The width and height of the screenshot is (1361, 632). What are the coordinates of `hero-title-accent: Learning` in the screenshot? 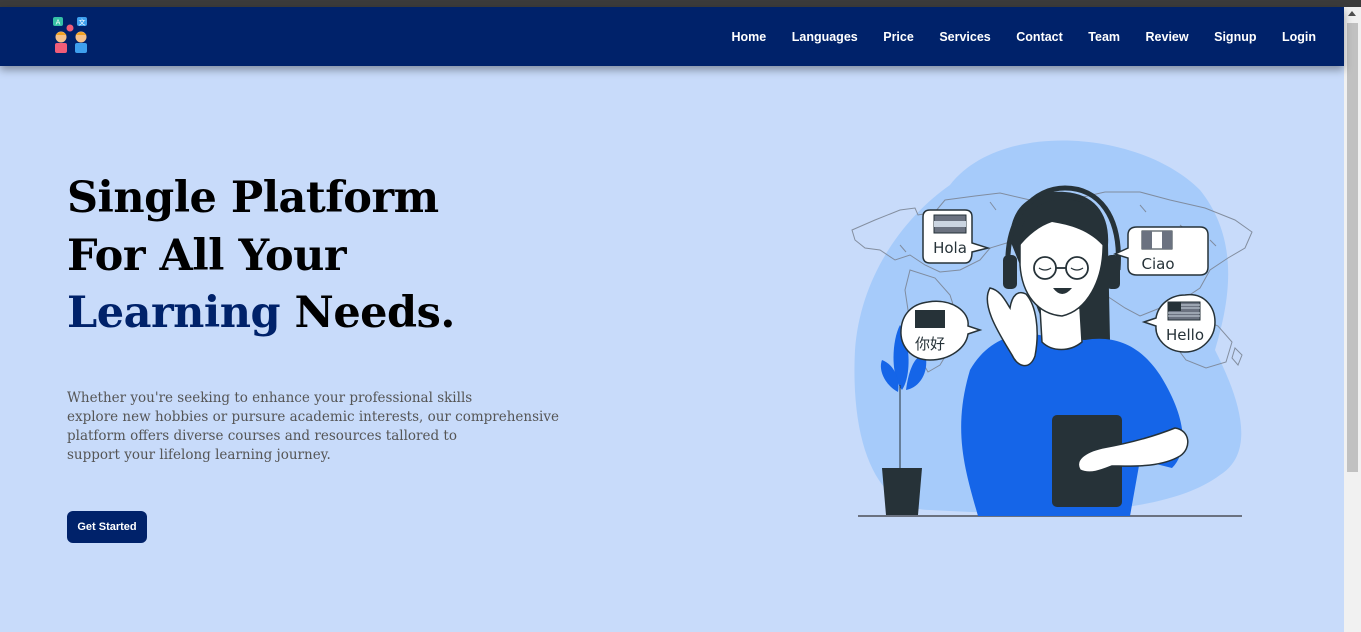 It's located at (174, 313).